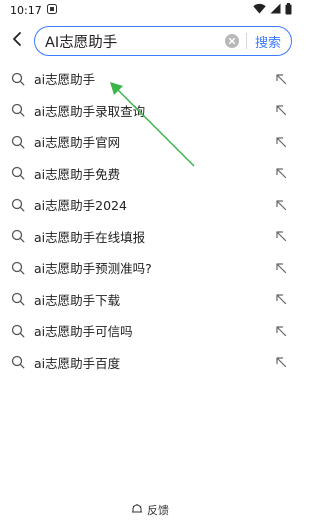 Image resolution: width=320 pixels, height=532 pixels. Describe the element at coordinates (65, 80) in the screenshot. I see `suggestion-label: ai志愿助手` at that location.